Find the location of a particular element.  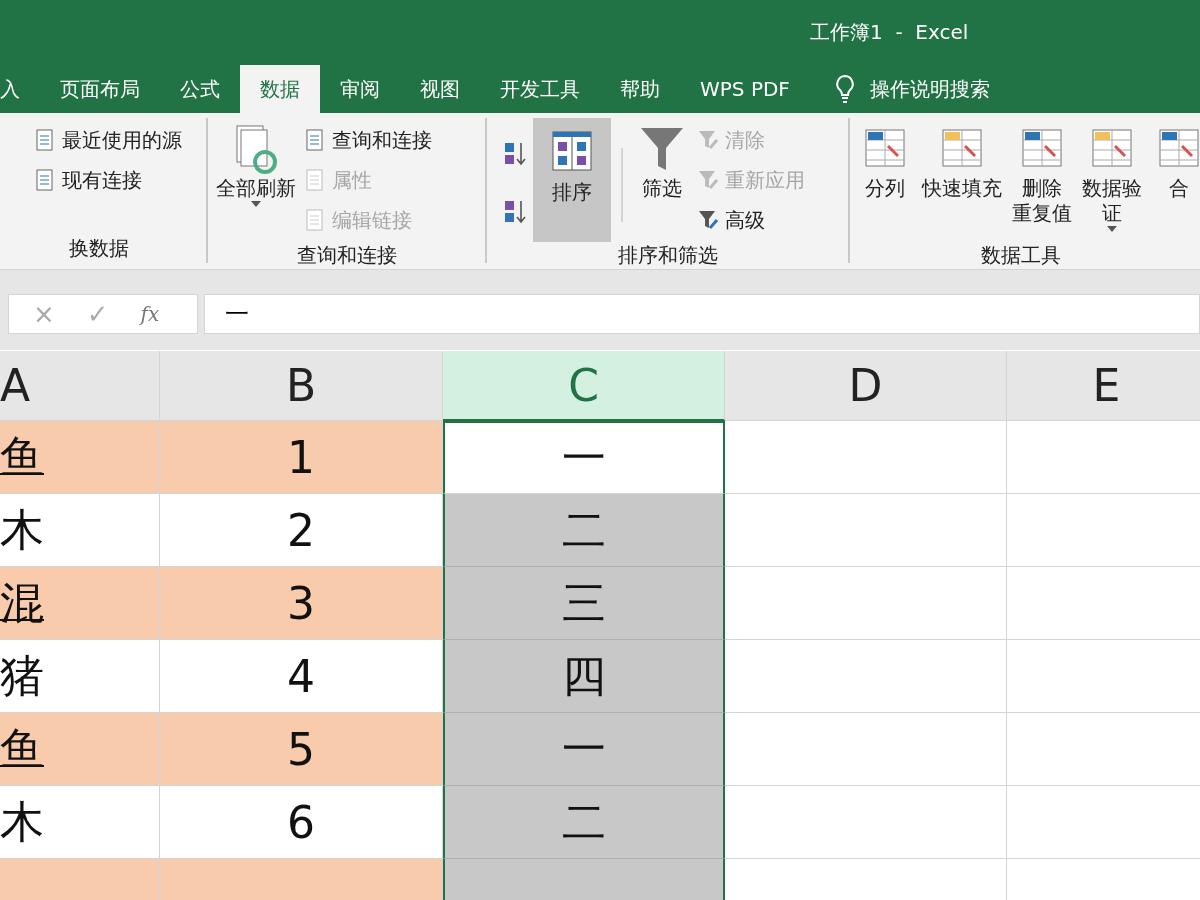

ribbon-tab: WPS PDF is located at coordinates (745, 89).